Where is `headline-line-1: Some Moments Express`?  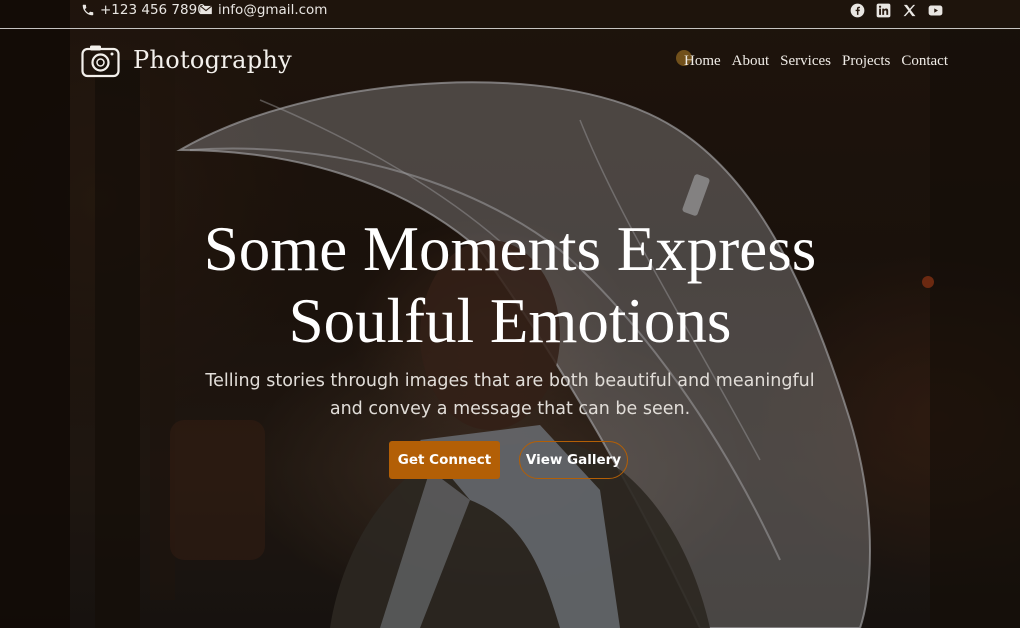 headline-line-1: Some Moments Express is located at coordinates (510, 249).